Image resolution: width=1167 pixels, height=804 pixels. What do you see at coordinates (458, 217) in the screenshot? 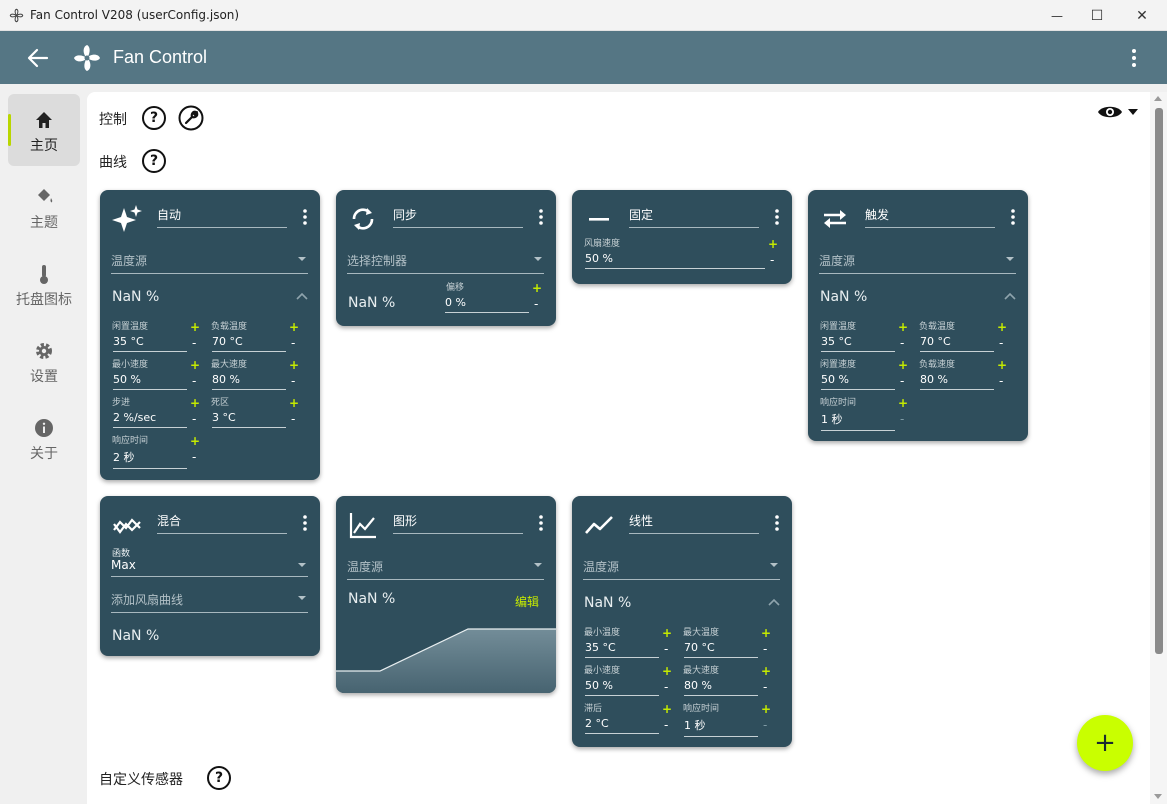
I see `card-title: 同步` at bounding box center [458, 217].